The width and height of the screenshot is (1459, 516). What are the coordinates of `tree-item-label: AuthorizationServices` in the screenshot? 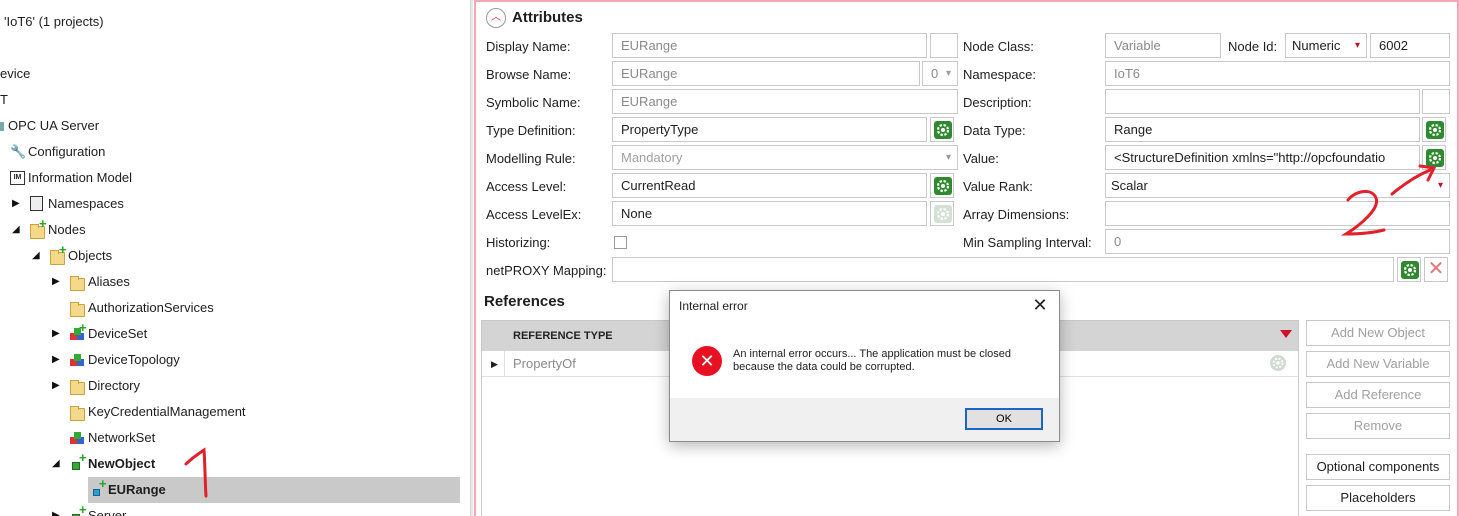 It's located at (151, 307).